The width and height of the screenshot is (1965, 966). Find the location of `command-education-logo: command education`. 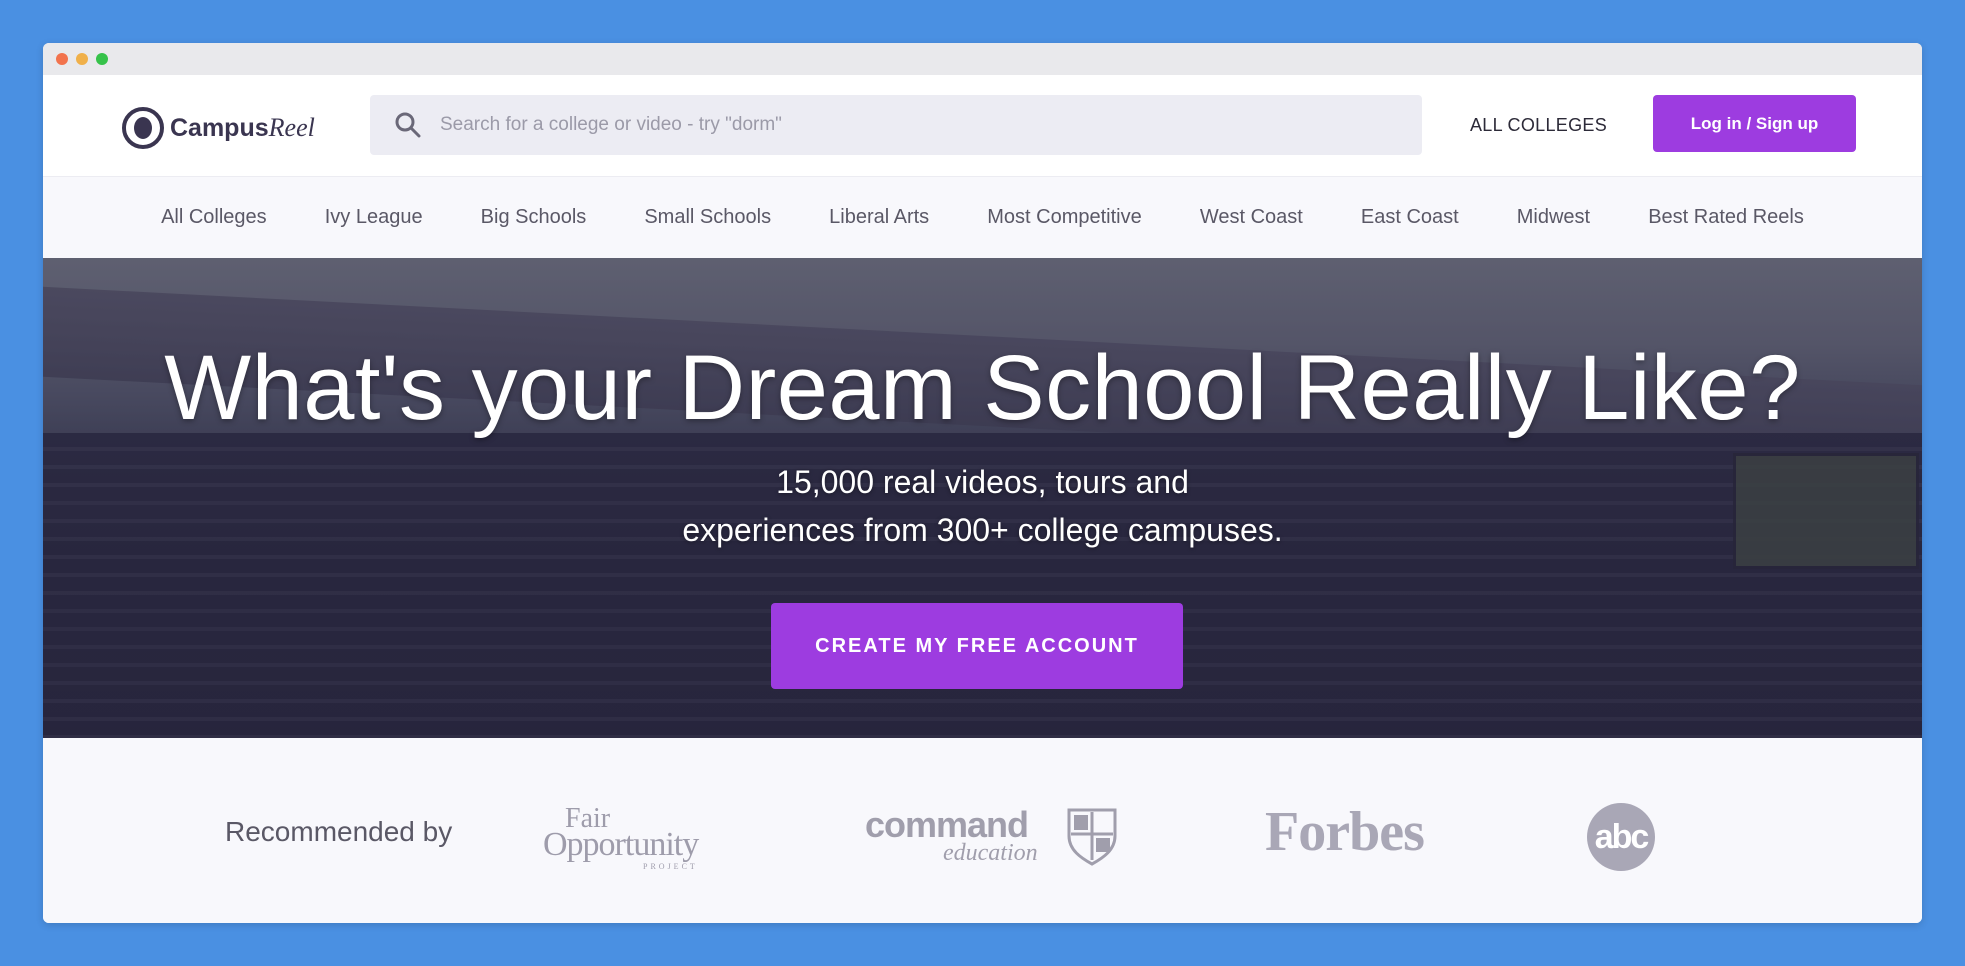

command-education-logo: command education is located at coordinates (951, 835).